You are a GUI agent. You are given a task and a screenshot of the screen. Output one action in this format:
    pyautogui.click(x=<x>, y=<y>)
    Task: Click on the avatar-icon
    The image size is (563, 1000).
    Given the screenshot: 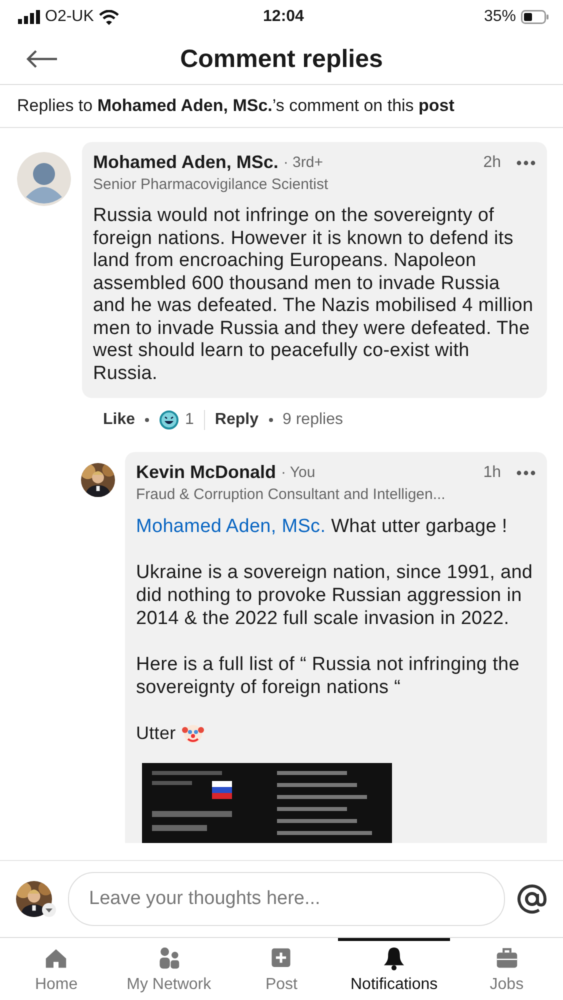 What is the action you would take?
    pyautogui.click(x=44, y=179)
    